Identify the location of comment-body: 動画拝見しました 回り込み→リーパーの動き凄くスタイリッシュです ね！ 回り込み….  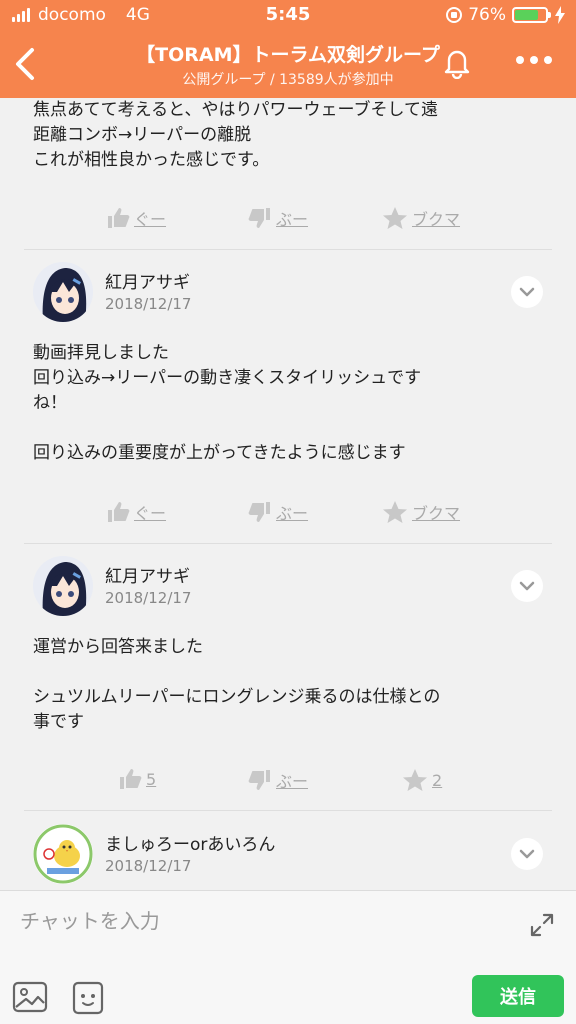
(227, 403).